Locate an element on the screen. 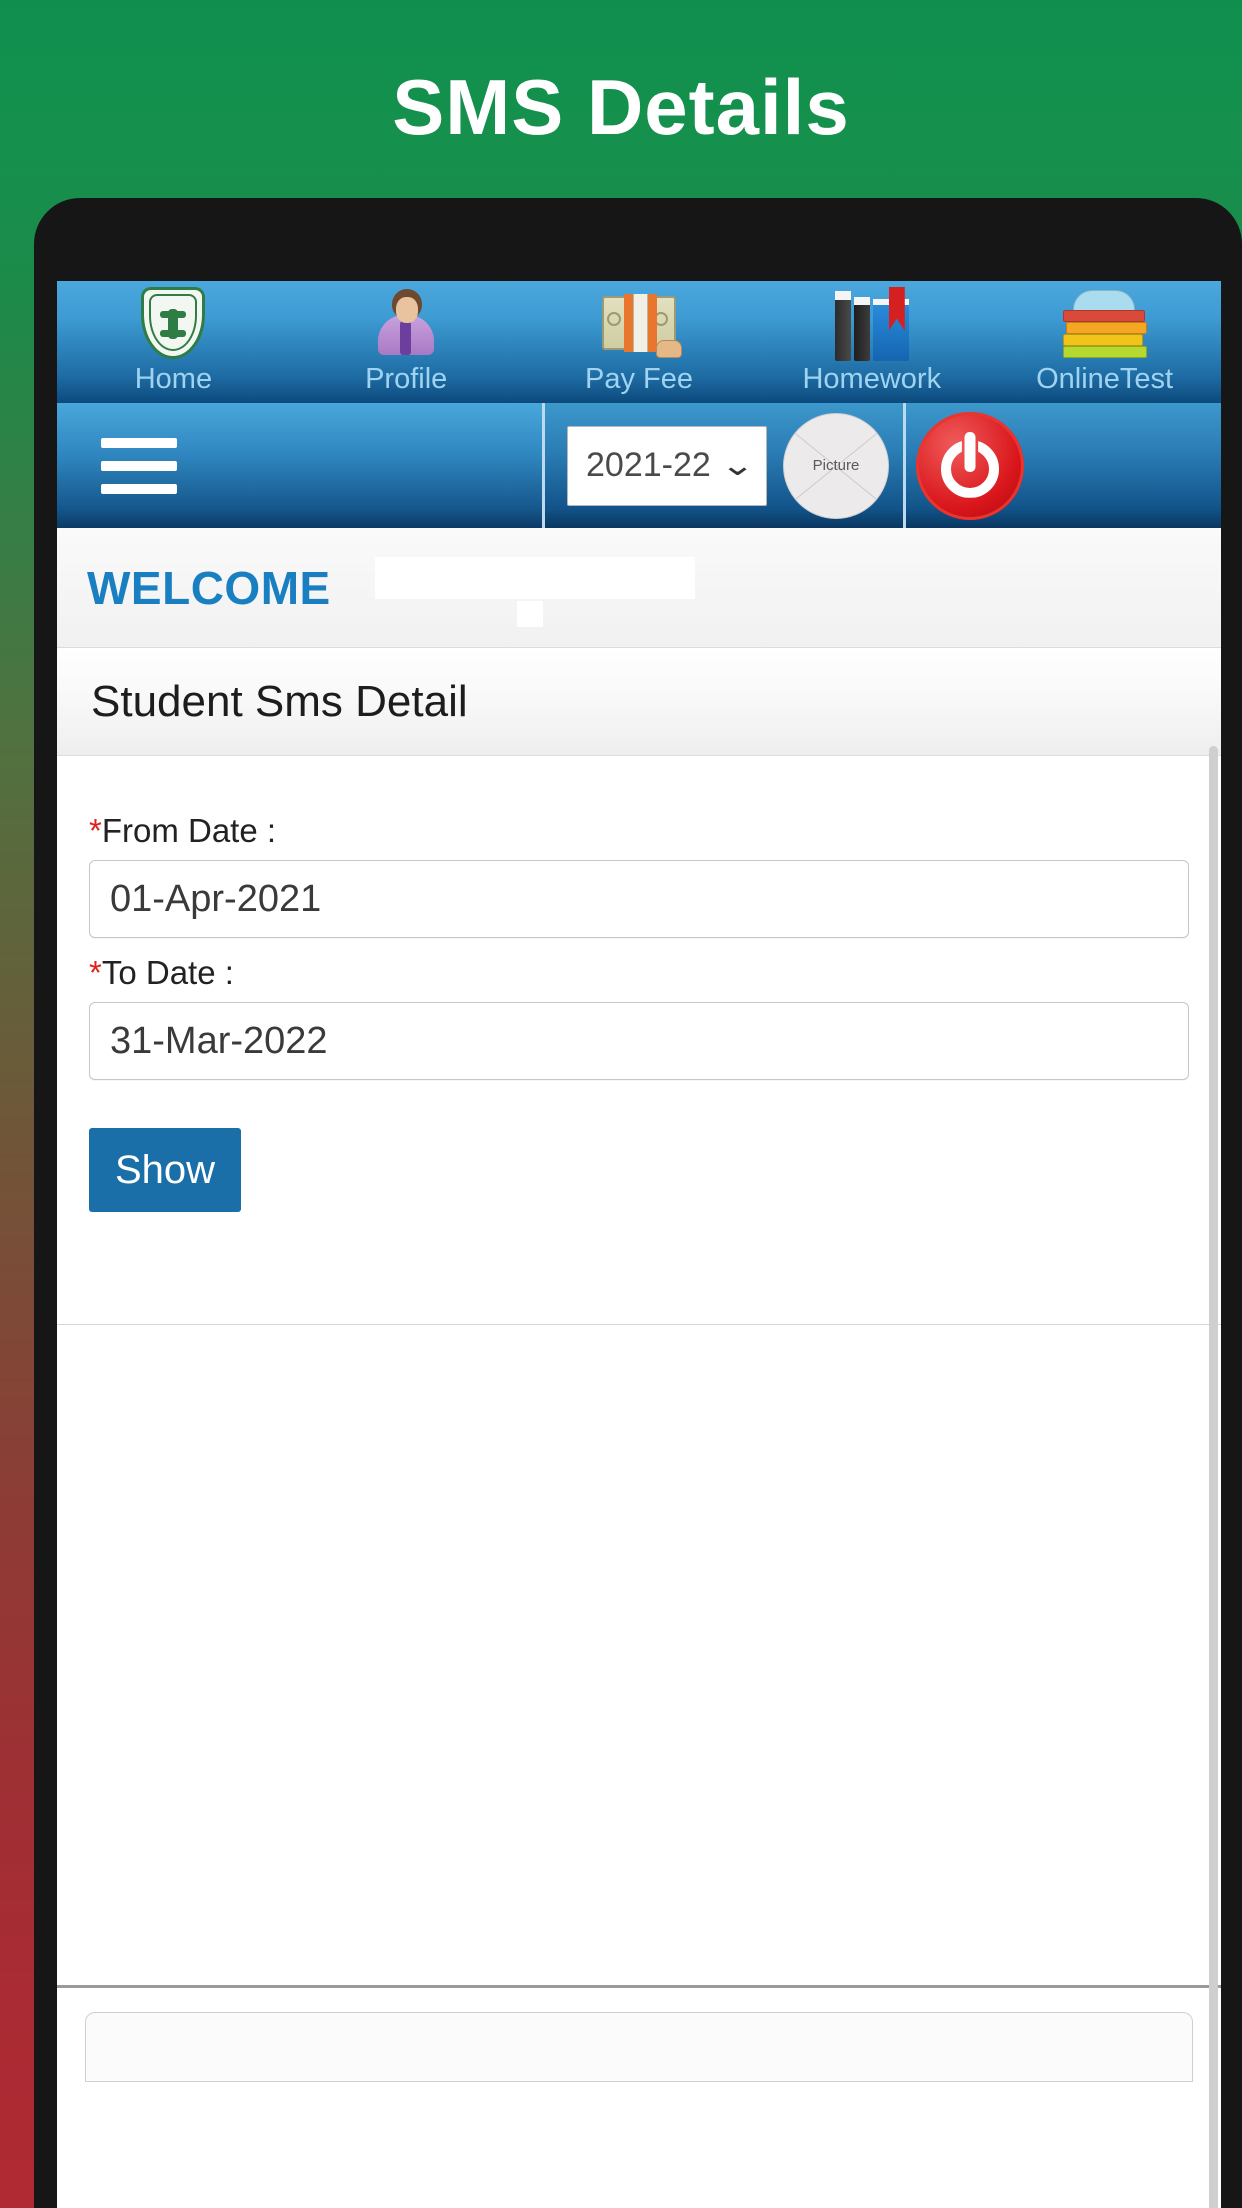 This screenshot has width=1242, height=2208. nav-item-home: Home is located at coordinates (173, 342).